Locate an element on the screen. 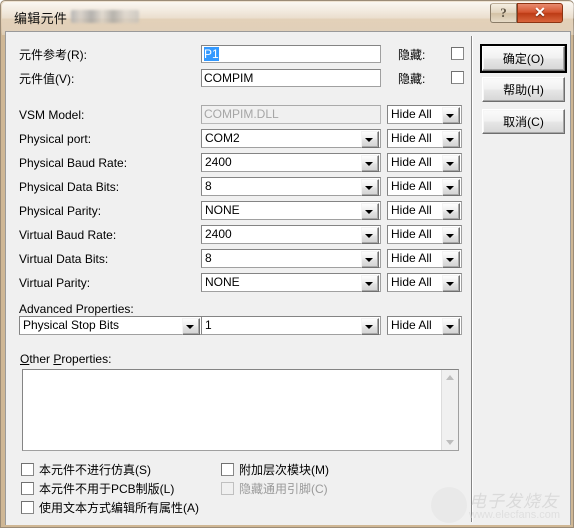 The height and width of the screenshot is (528, 574). other-properties-scrollbar is located at coordinates (449, 410).